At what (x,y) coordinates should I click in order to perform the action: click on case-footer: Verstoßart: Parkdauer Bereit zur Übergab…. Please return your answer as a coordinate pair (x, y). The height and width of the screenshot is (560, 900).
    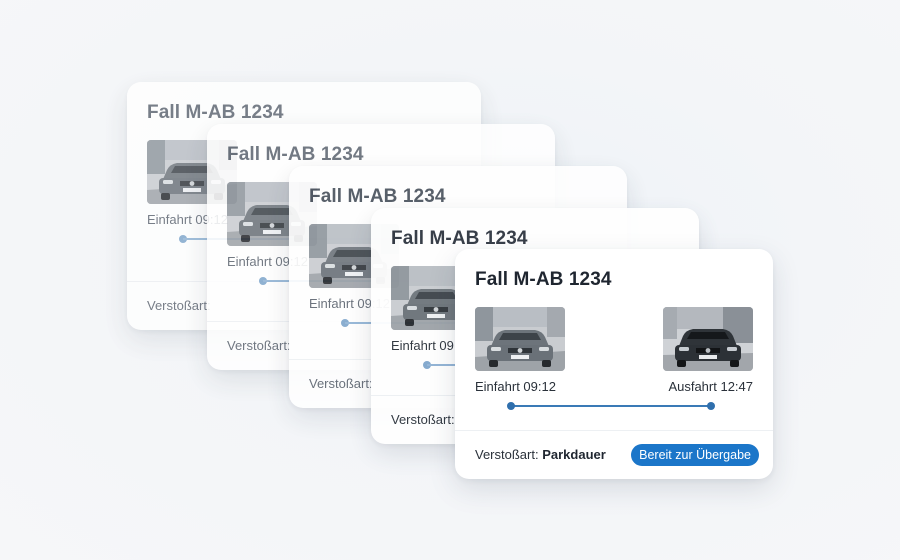
    Looking at the image, I should click on (614, 454).